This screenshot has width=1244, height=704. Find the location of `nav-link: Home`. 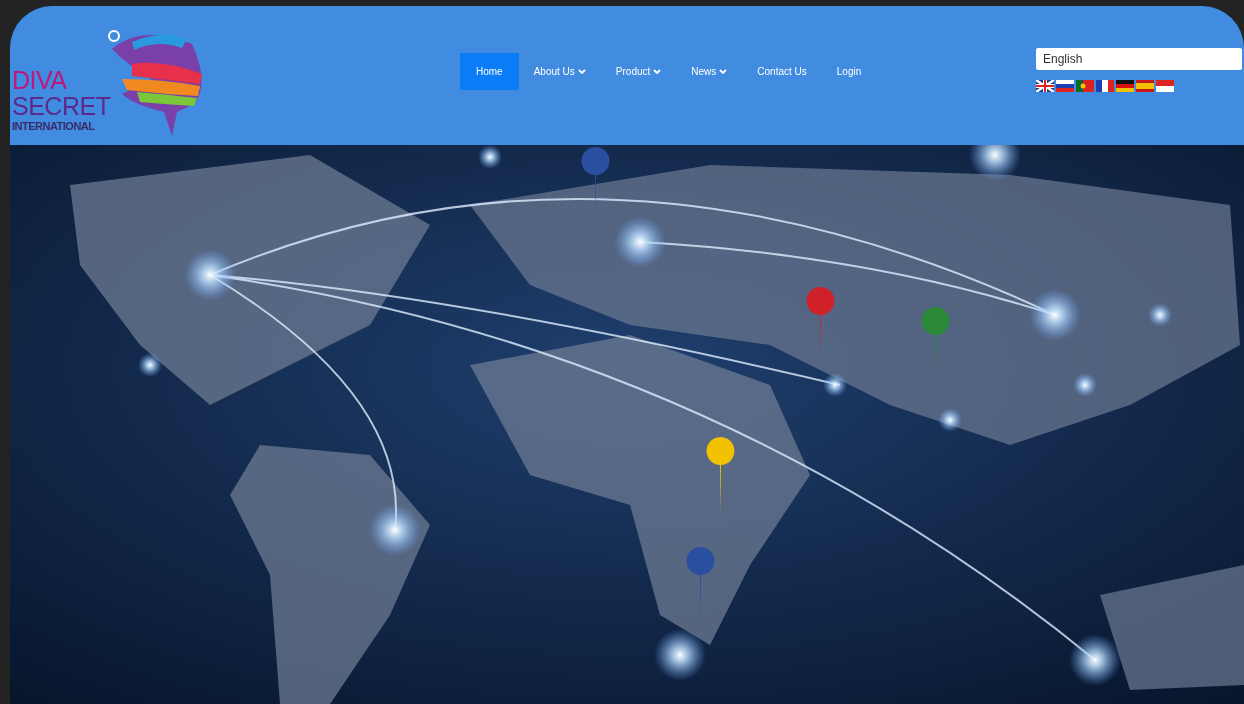

nav-link: Home is located at coordinates (489, 71).